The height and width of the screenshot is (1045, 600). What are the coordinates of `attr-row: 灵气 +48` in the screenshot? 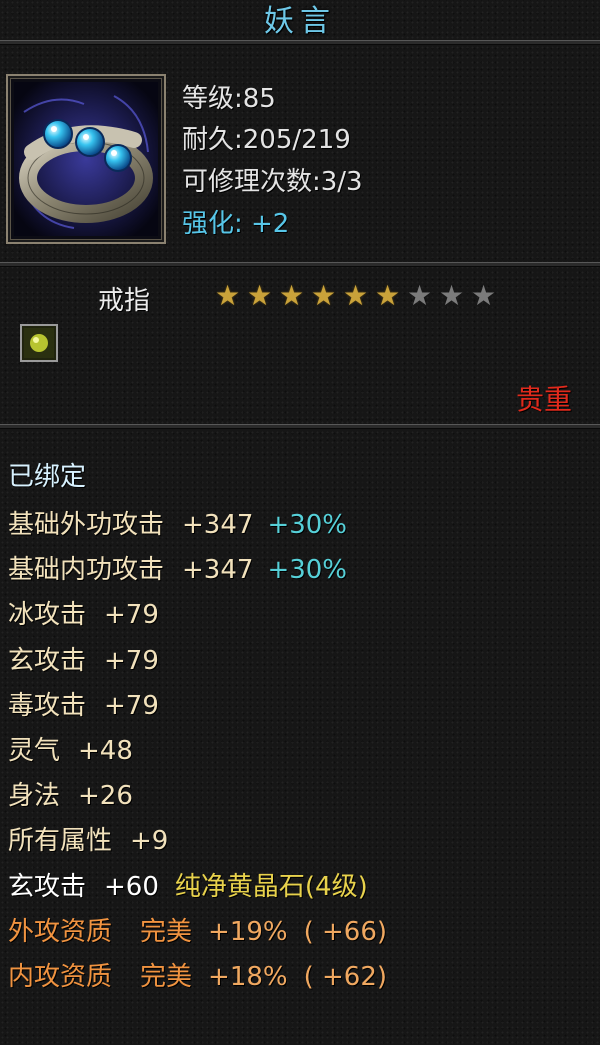 It's located at (70, 748).